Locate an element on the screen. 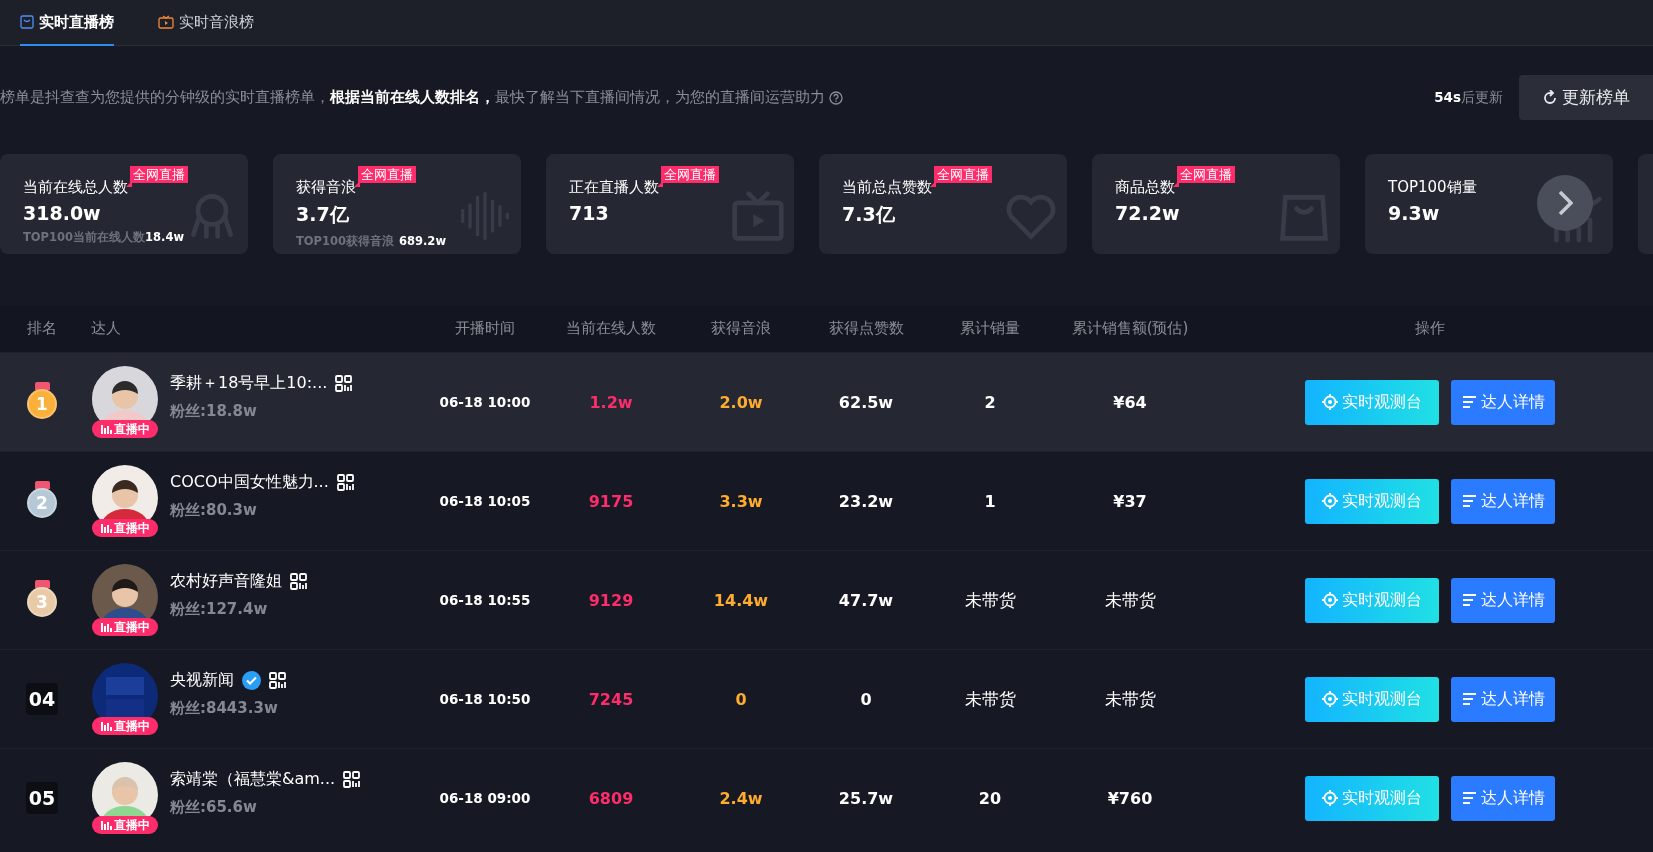 The width and height of the screenshot is (1653, 852). table-cell: 06-18 10:55 is located at coordinates (485, 600).